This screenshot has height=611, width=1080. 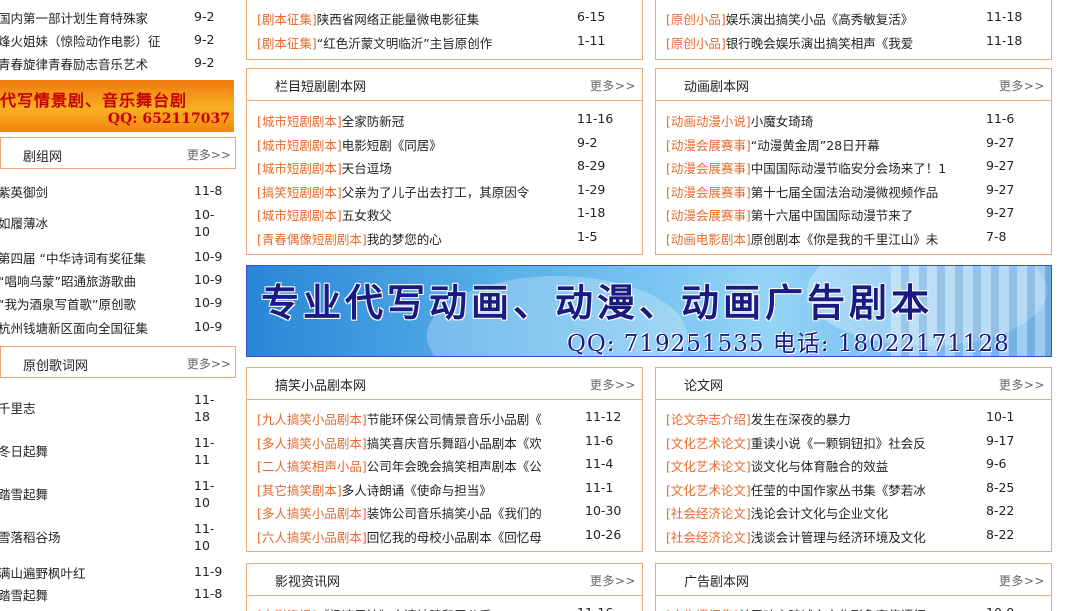 I want to click on left-list-item: 冬日起舞 11- 11, so click(x=119, y=449).